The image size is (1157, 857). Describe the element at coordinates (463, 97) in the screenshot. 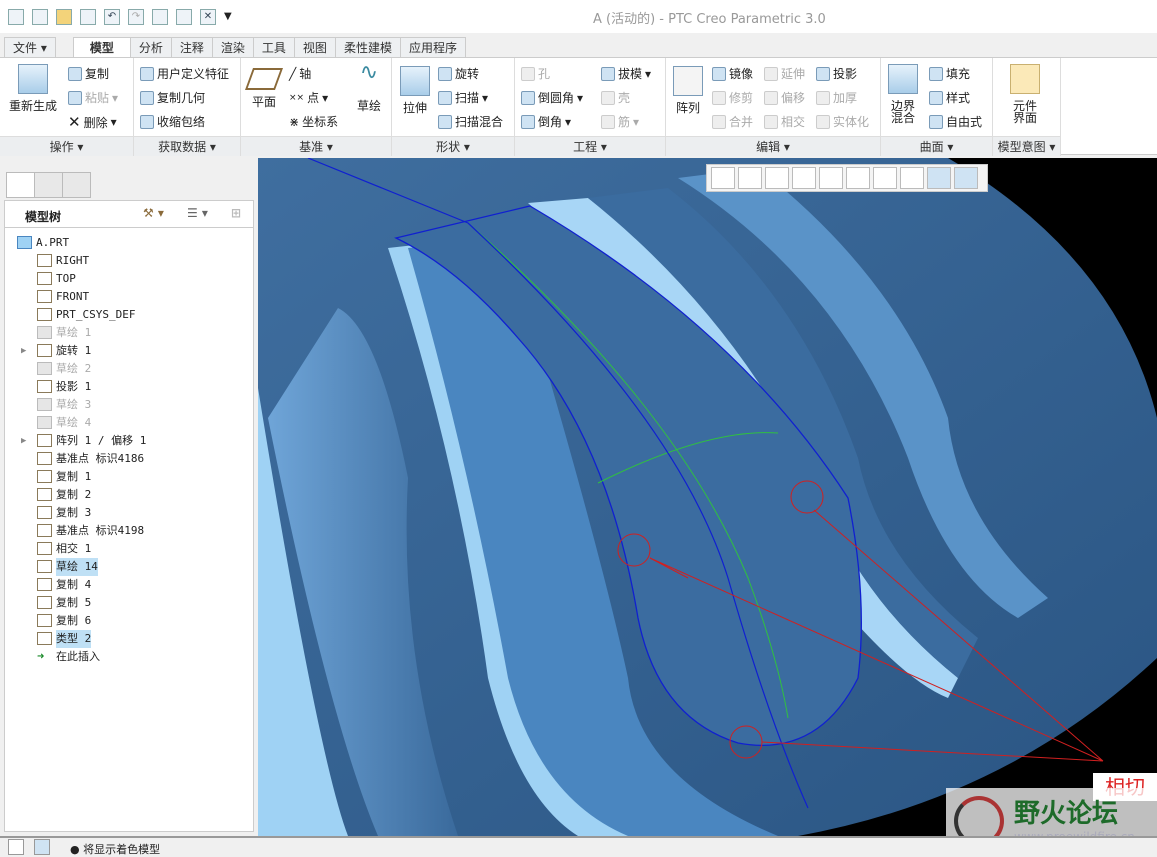

I see `sweep-button: 扫描 ▾` at that location.